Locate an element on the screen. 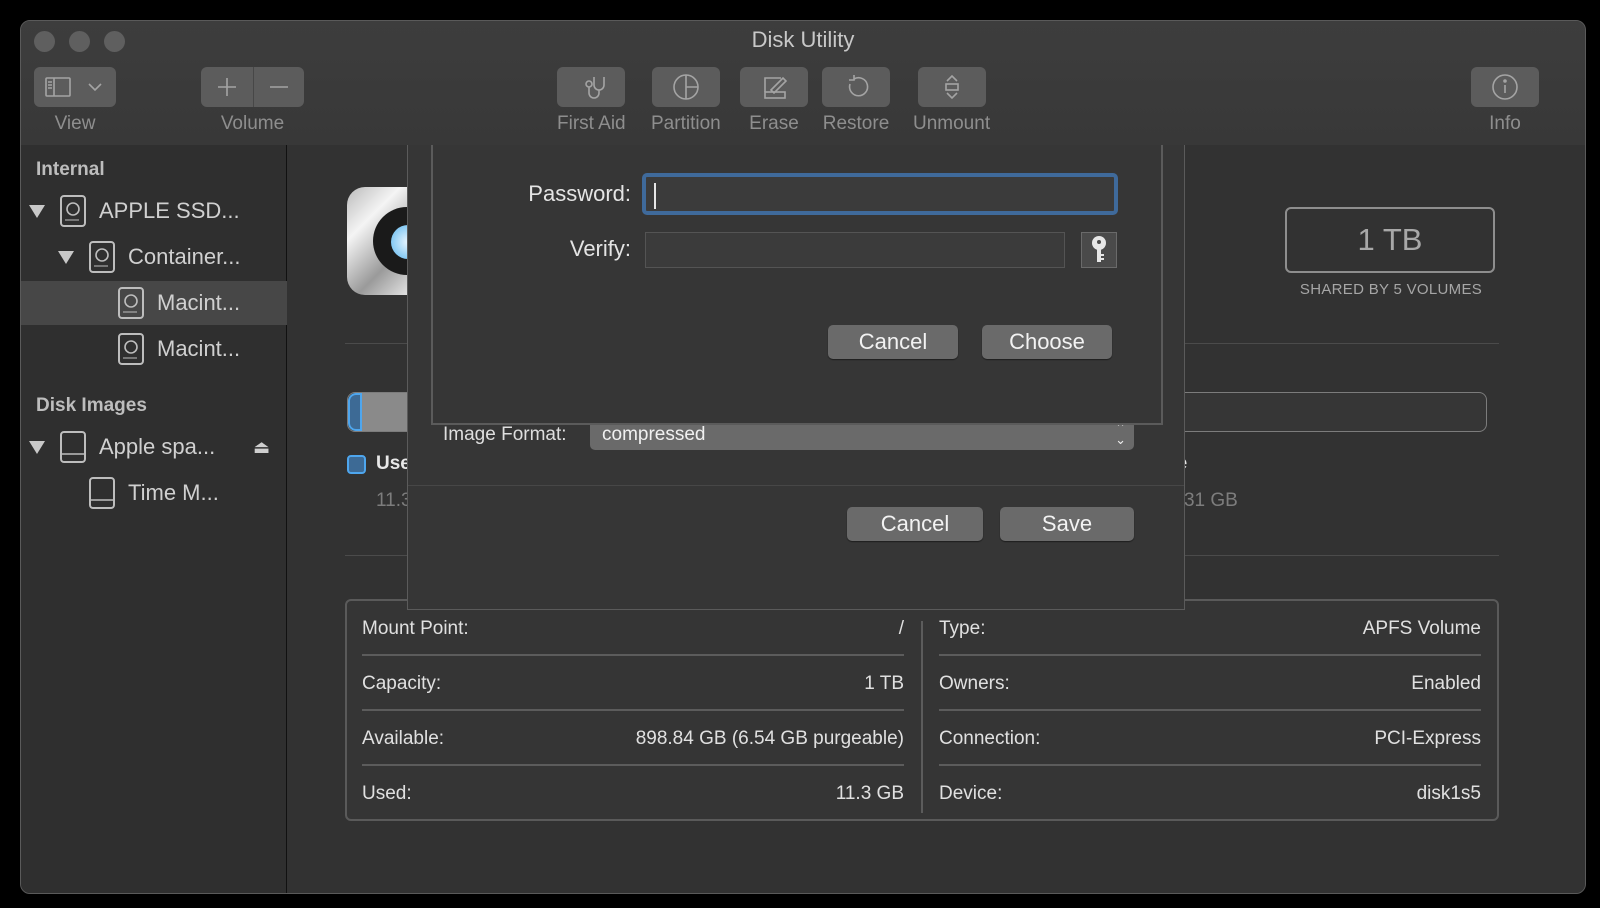 The image size is (1600, 908). volume-label: Volume is located at coordinates (252, 123).